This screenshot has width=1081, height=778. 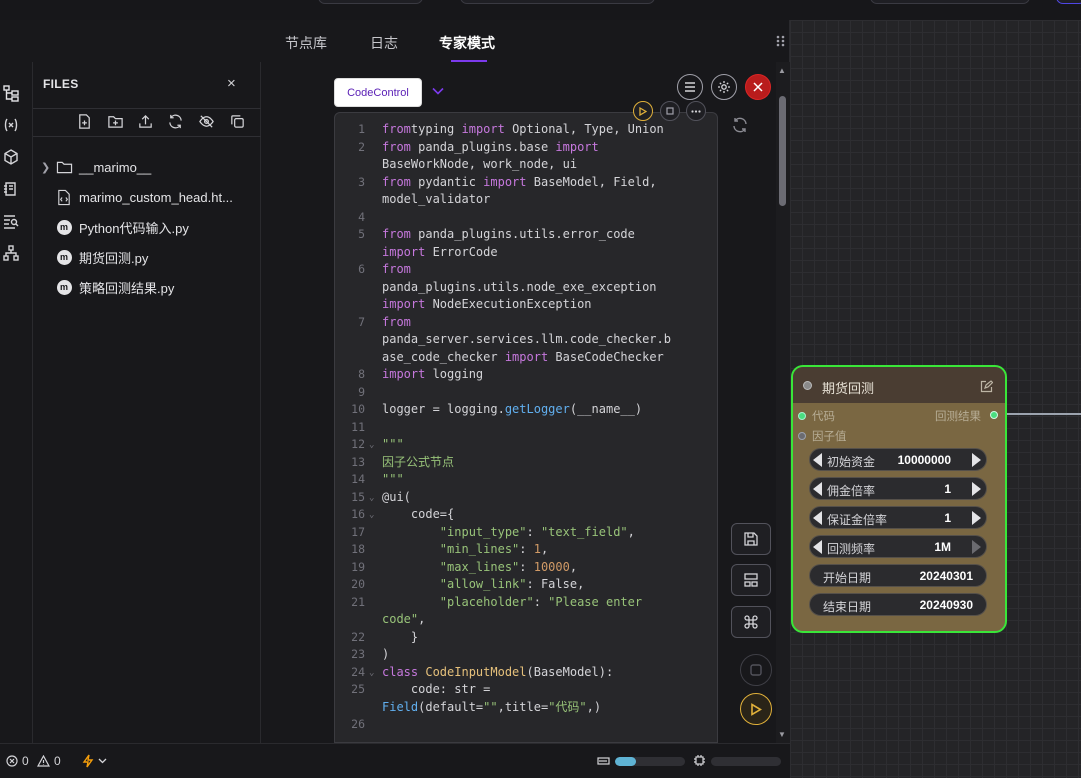 I want to click on memory-icon, so click(x=603, y=762).